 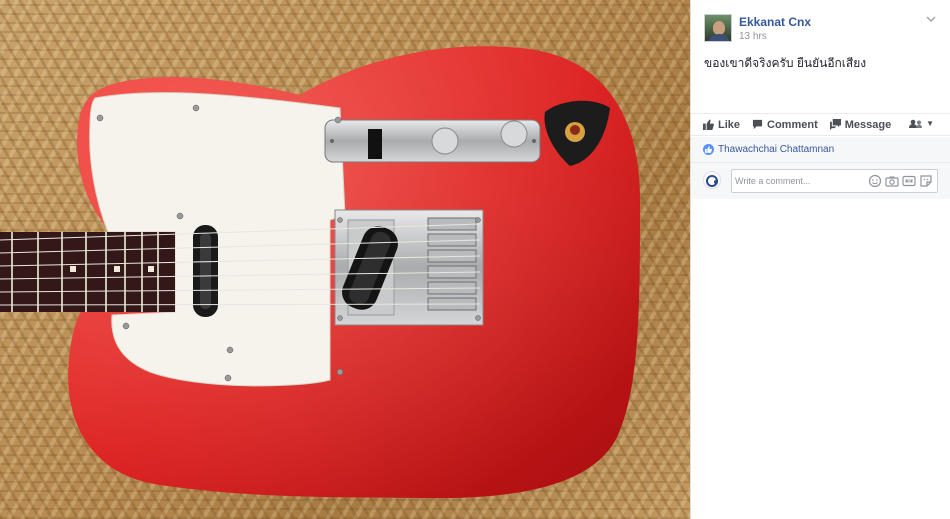 I want to click on camera-icon, so click(x=892, y=181).